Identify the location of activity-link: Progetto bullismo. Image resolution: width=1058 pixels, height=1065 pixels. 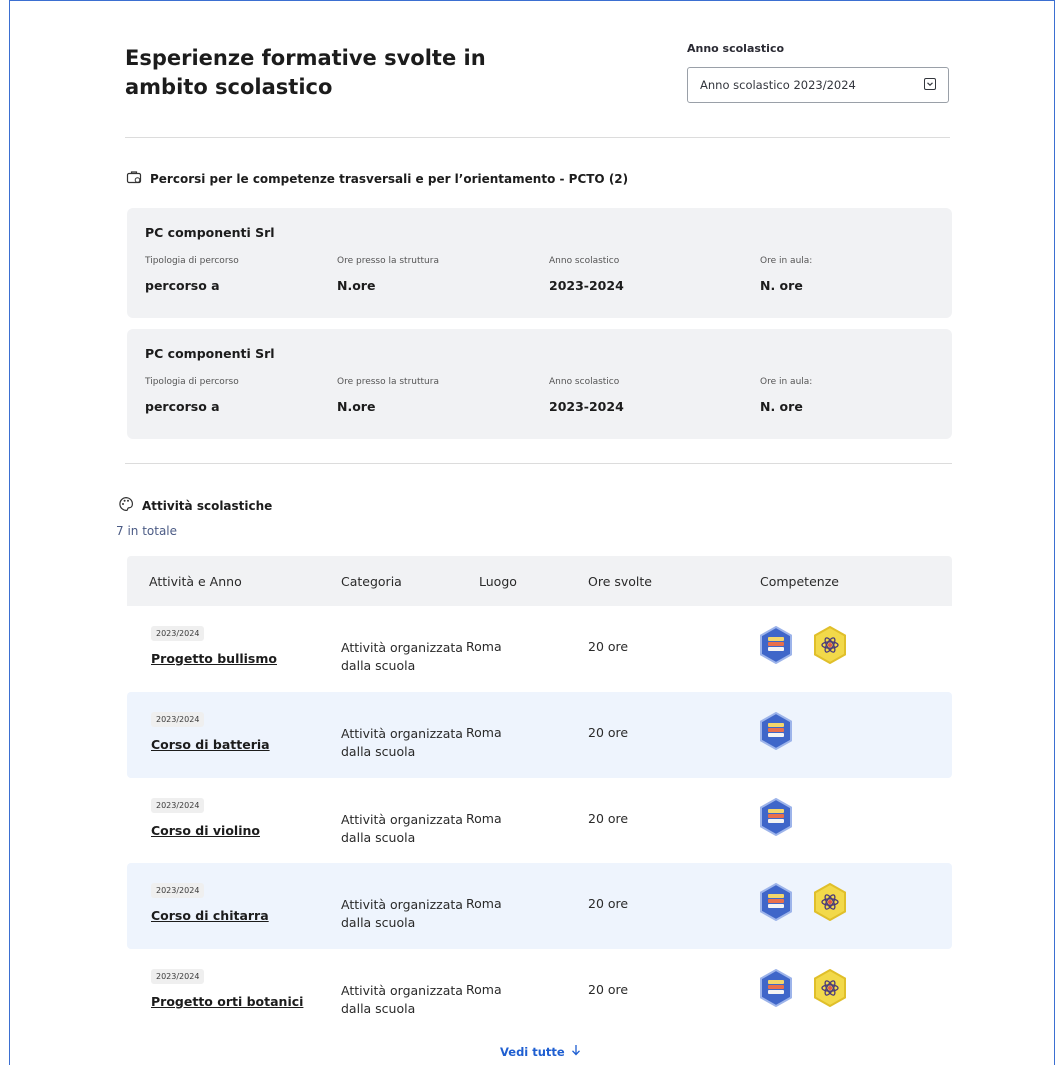
(214, 658).